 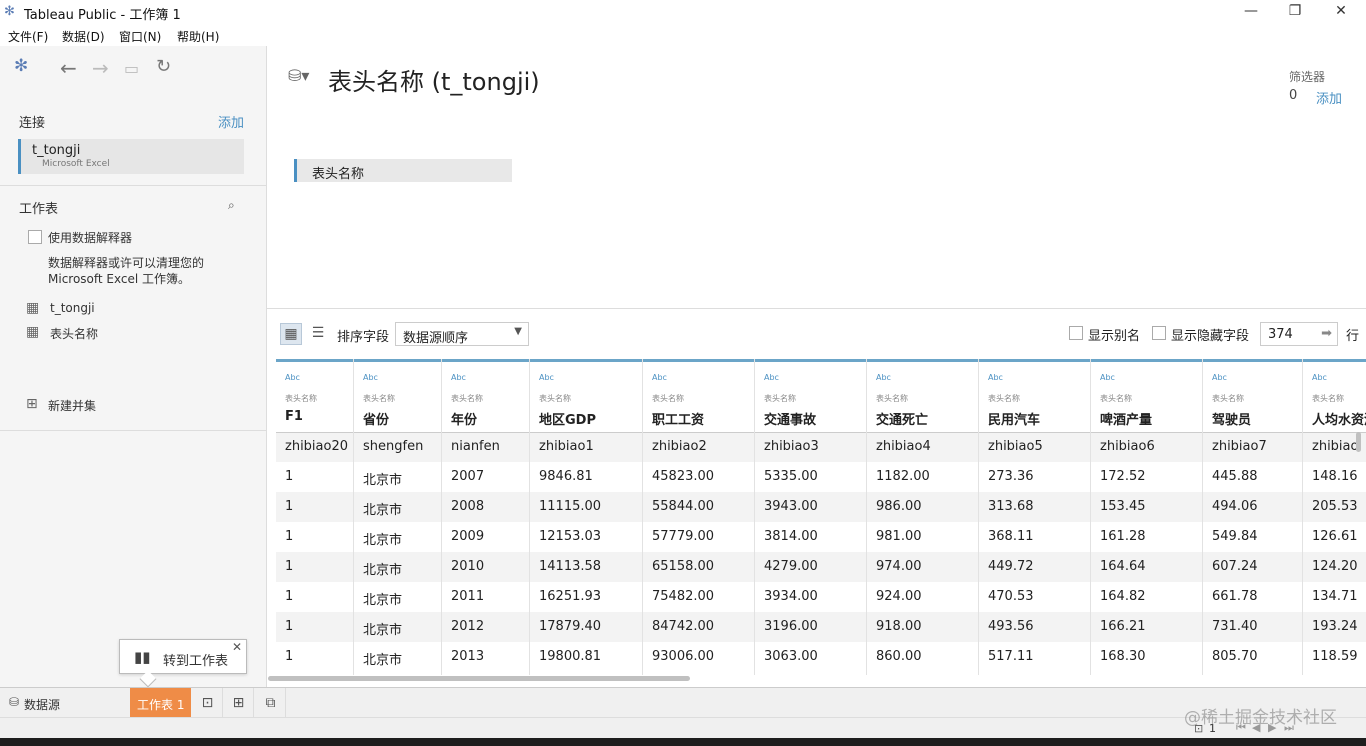 What do you see at coordinates (74, 333) in the screenshot?
I see `sheet-item-header-name: 表头名称` at bounding box center [74, 333].